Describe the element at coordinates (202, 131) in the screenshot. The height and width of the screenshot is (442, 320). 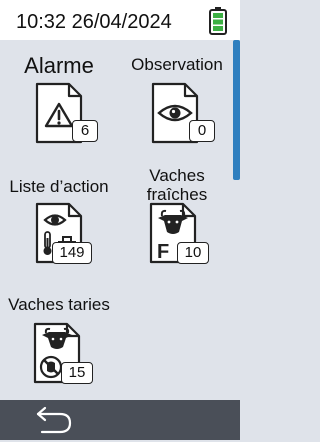
I see `count-badge: 0` at that location.